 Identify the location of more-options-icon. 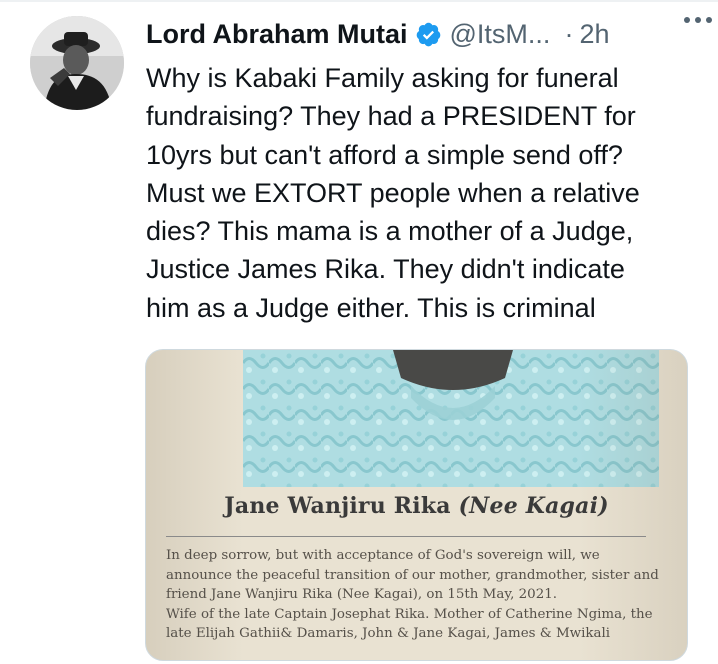
(698, 20).